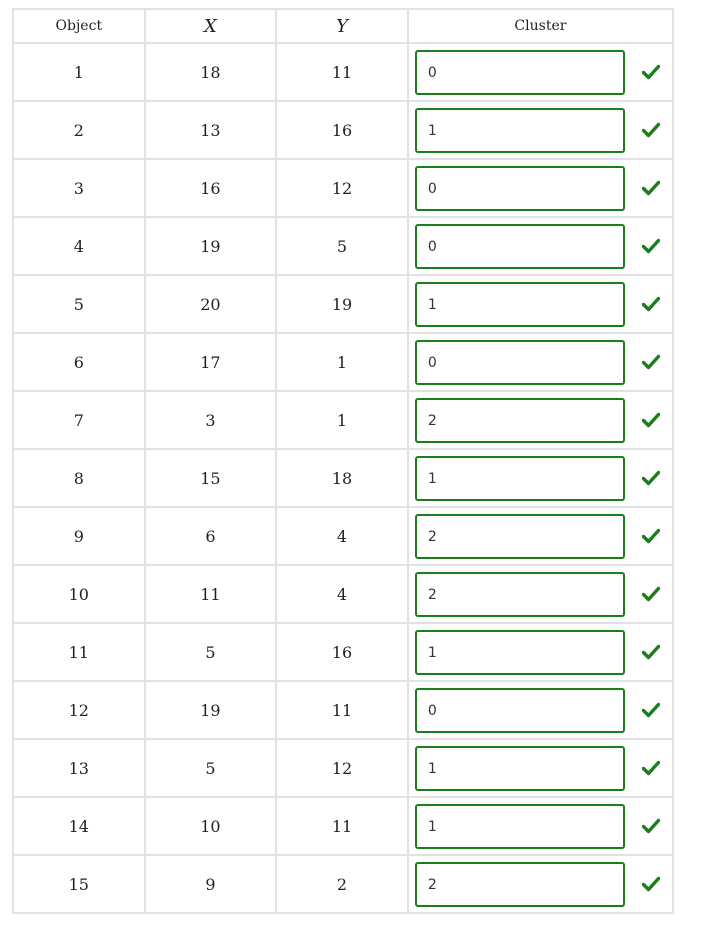  I want to click on y-cell: 5, so click(343, 246).